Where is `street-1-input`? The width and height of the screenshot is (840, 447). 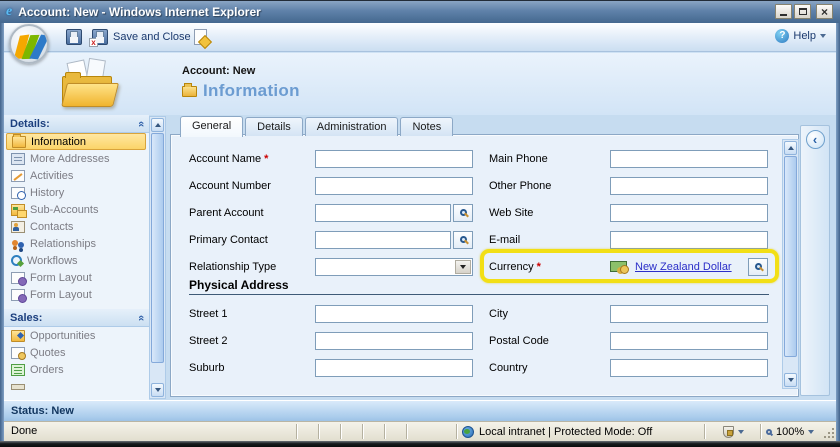
street-1-input is located at coordinates (394, 313).